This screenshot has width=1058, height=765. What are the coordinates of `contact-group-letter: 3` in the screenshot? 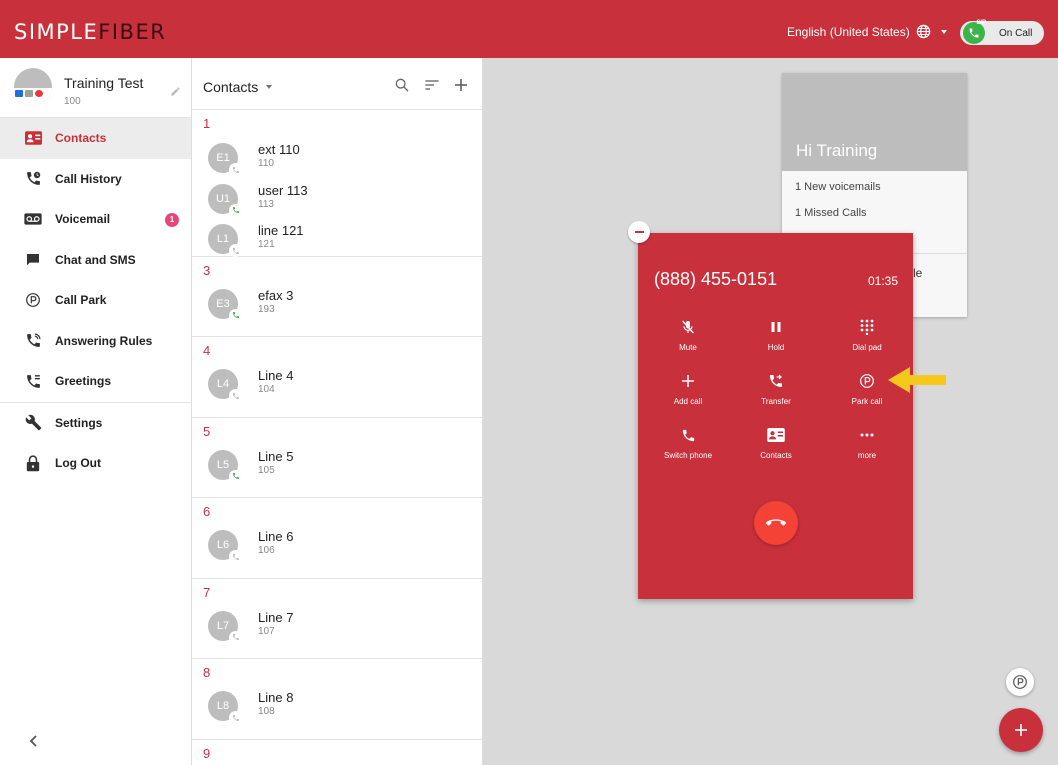 It's located at (337, 267).